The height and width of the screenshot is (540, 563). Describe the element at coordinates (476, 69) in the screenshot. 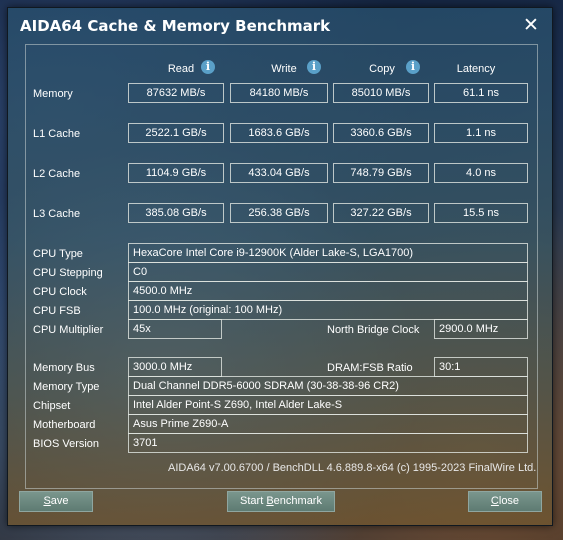

I see `header-latency: Latency` at that location.